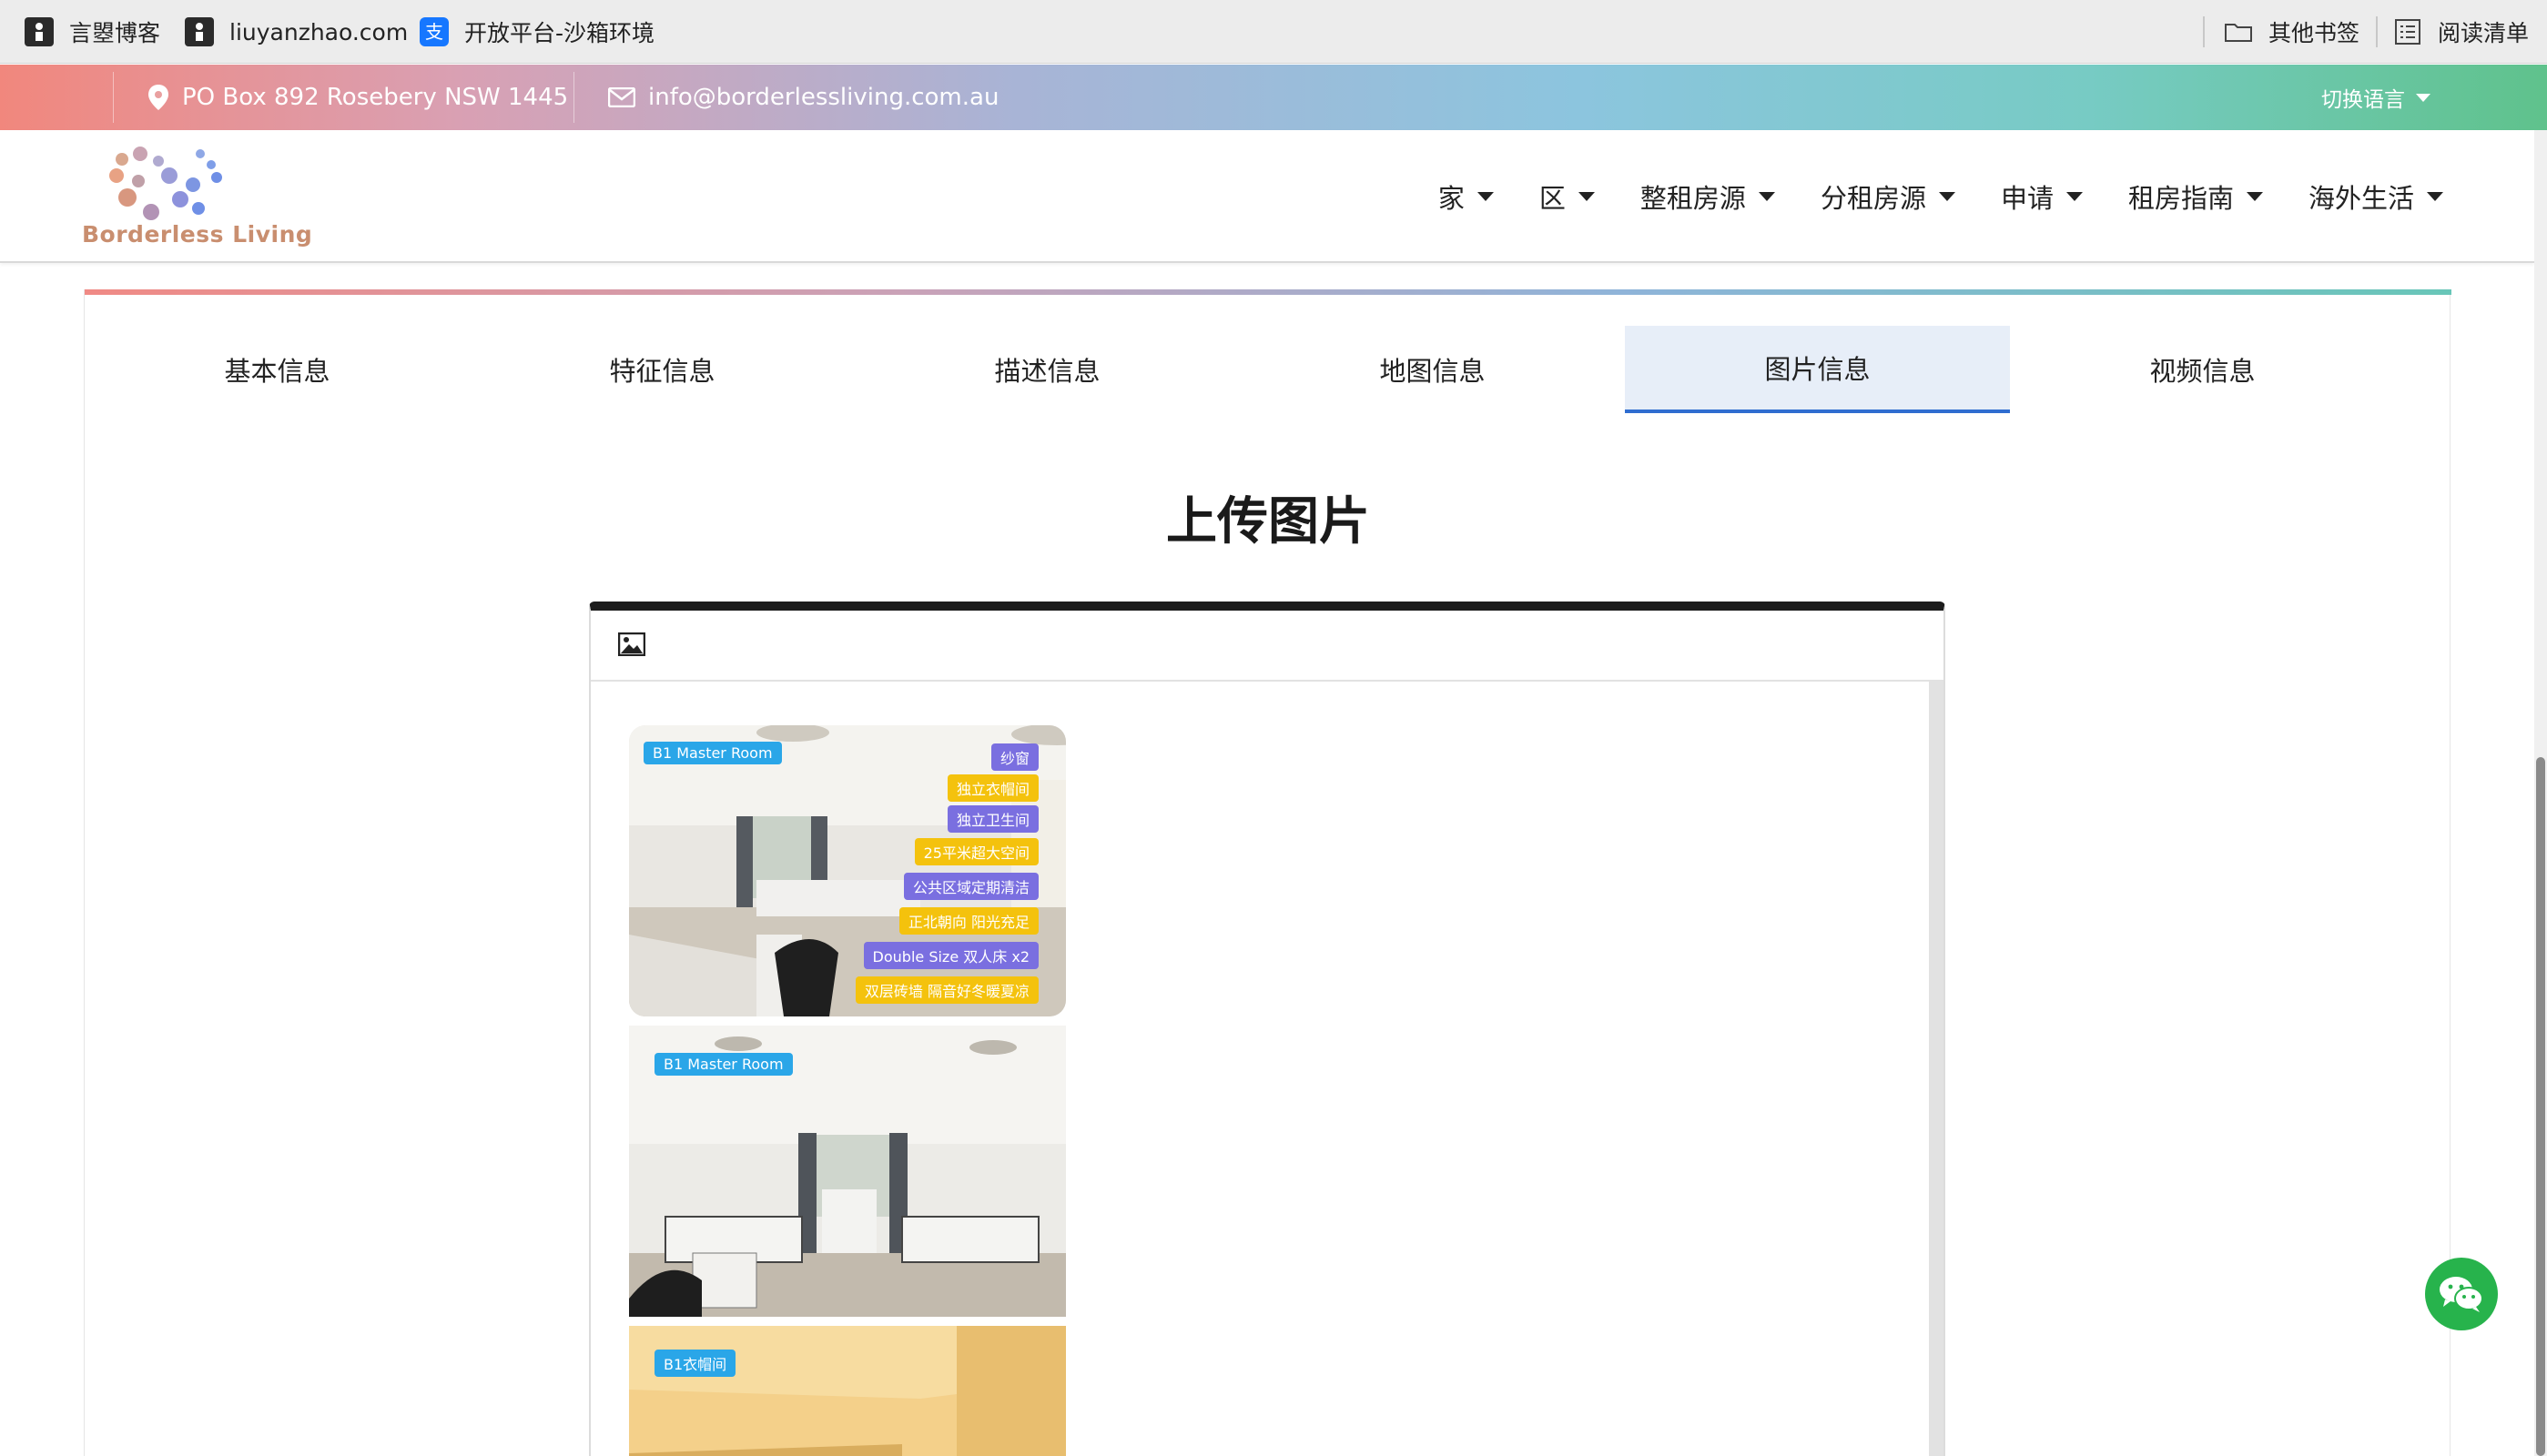  Describe the element at coordinates (1267, 647) in the screenshot. I see `editor-toolbar` at that location.